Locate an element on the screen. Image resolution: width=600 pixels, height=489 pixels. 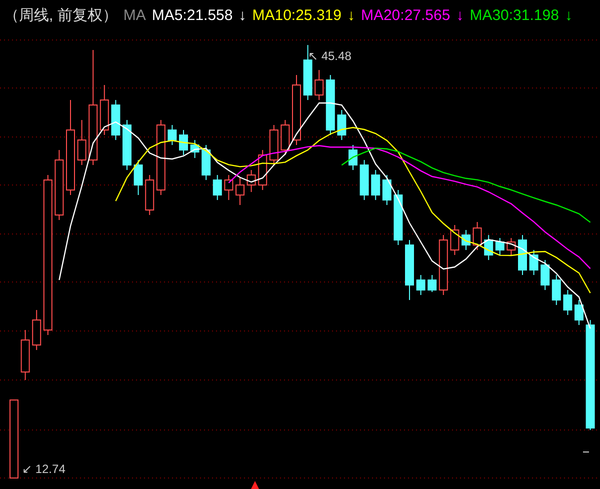
indicator-value: MA30:31.198 is located at coordinates (514, 15).